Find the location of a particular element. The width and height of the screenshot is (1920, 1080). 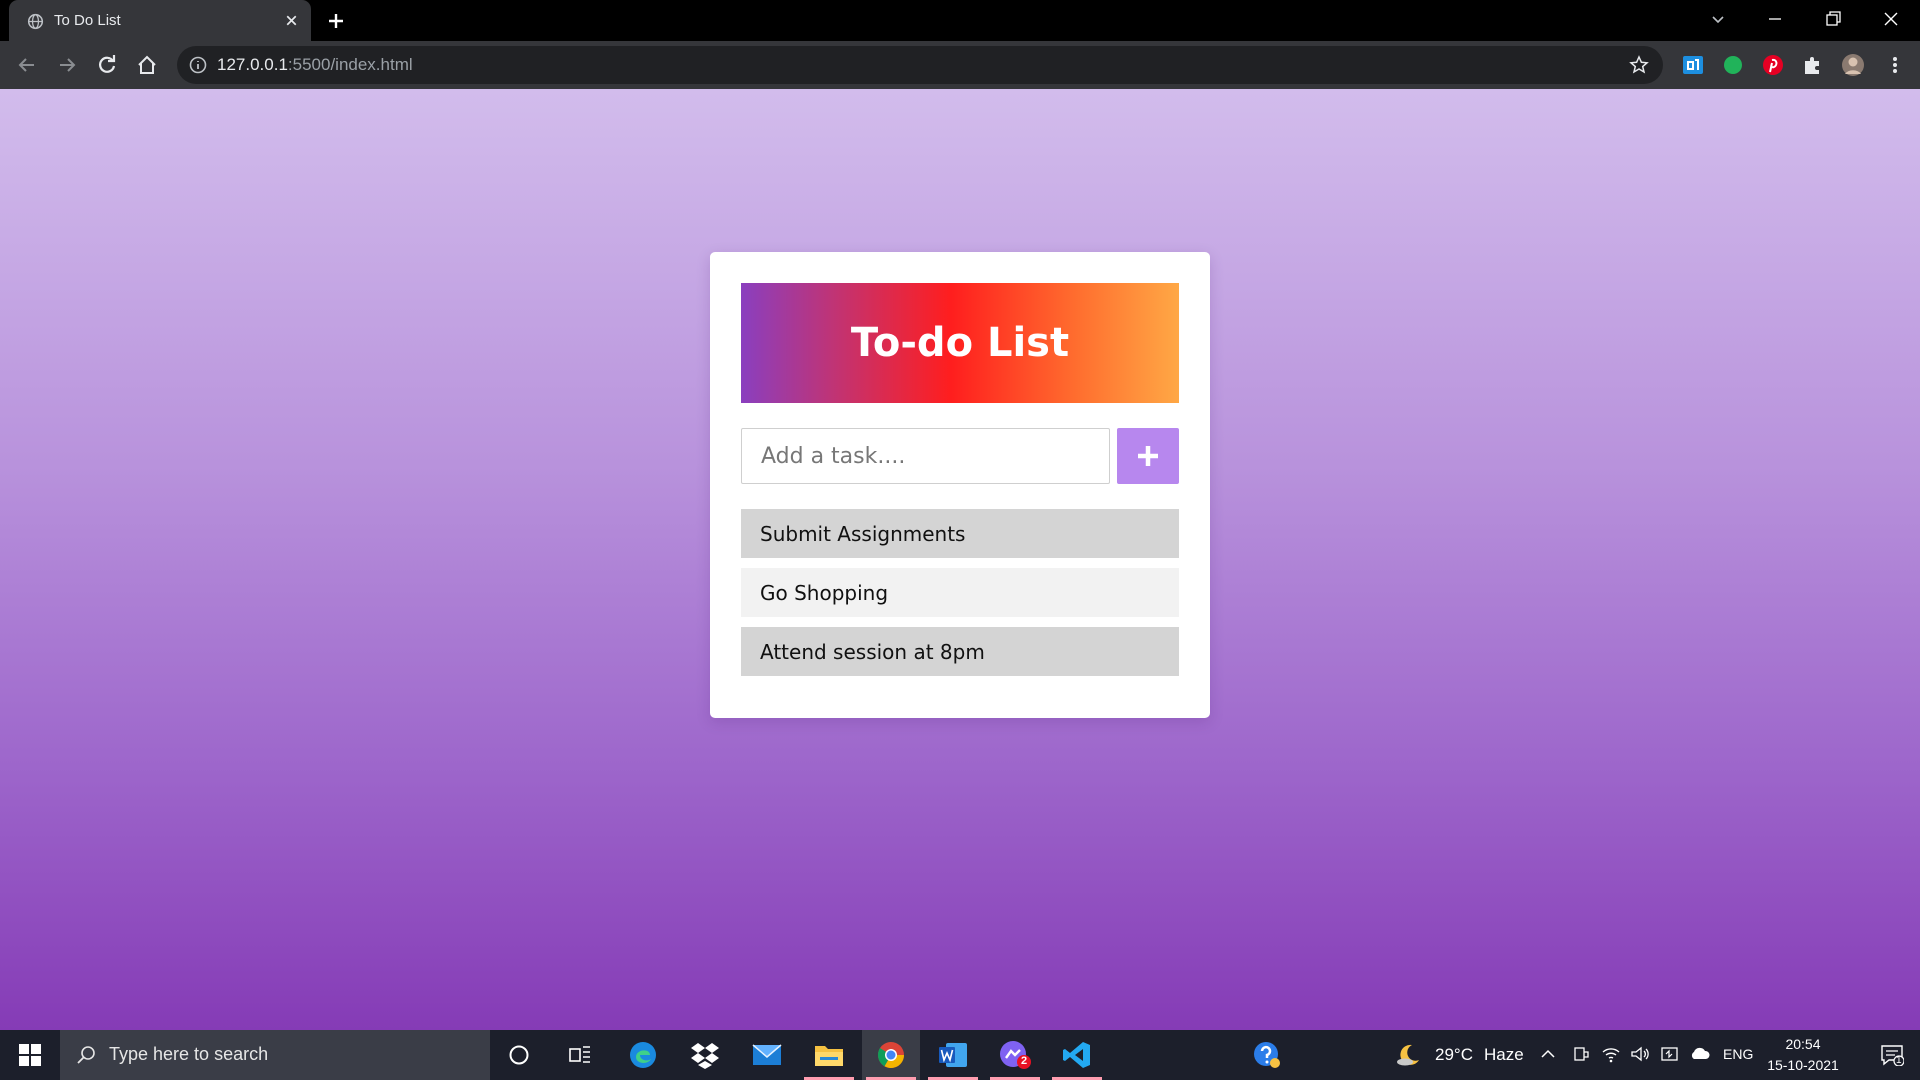

tab-title: To Do List is located at coordinates (87, 20).